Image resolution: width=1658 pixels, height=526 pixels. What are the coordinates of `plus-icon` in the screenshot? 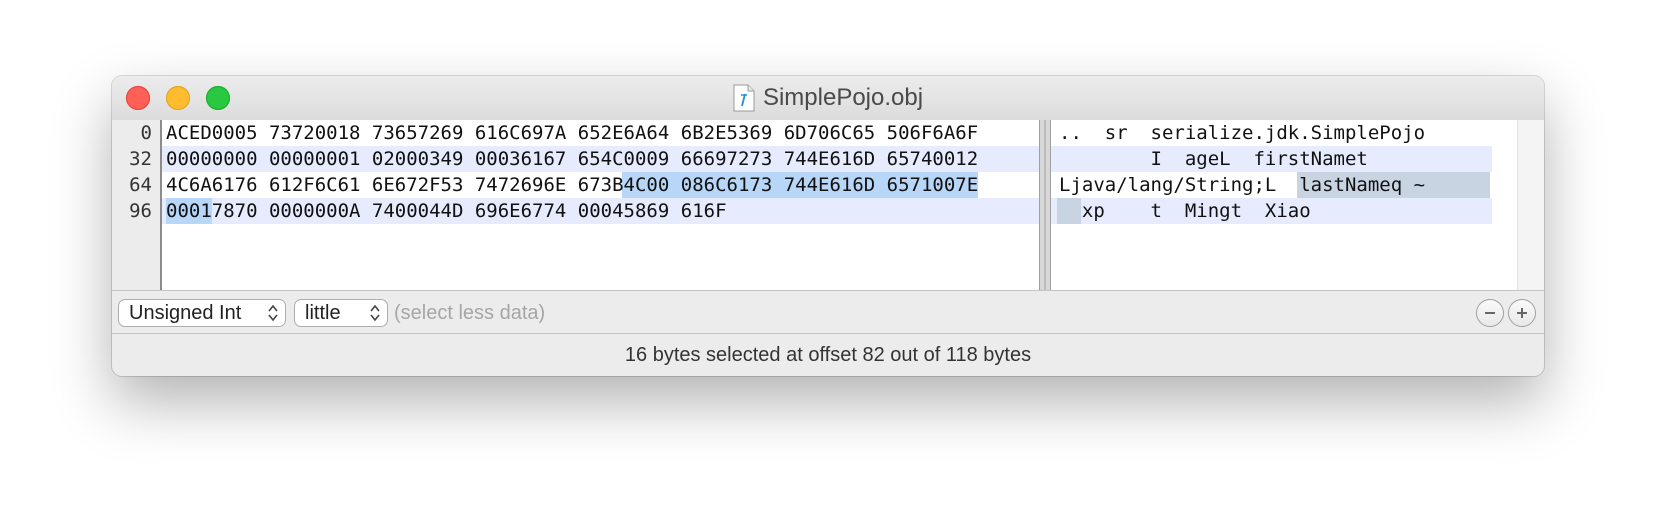 It's located at (1522, 313).